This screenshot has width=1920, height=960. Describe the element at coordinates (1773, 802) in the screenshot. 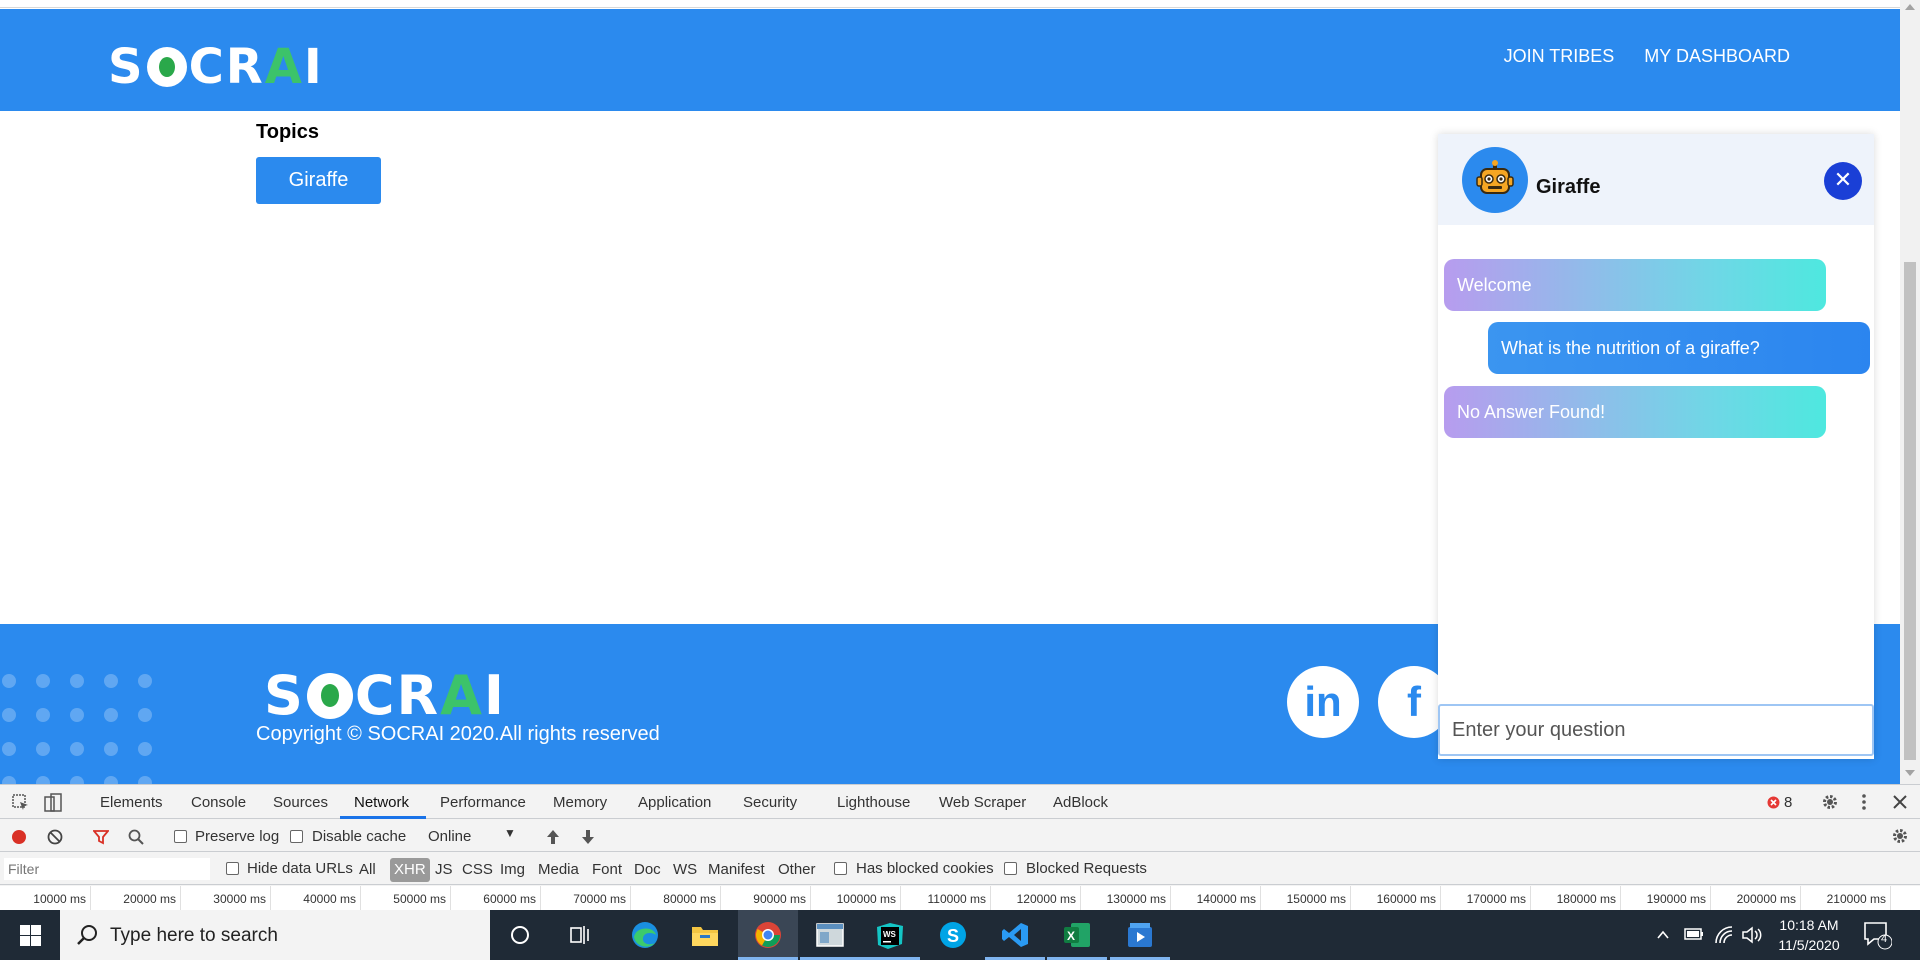

I see `error-icon` at that location.